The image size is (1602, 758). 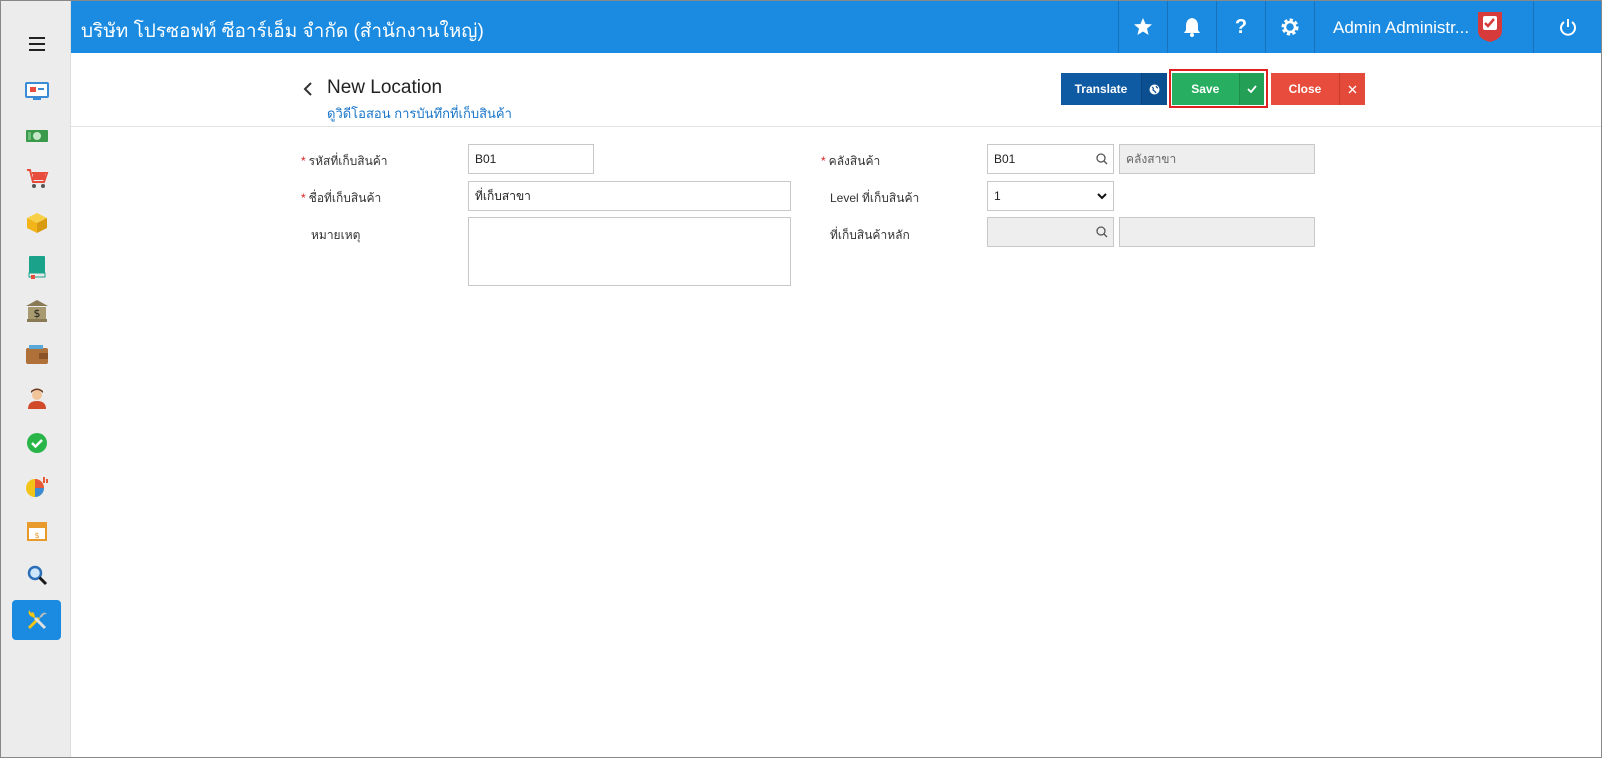 I want to click on settings-icon, so click(x=1289, y=27).